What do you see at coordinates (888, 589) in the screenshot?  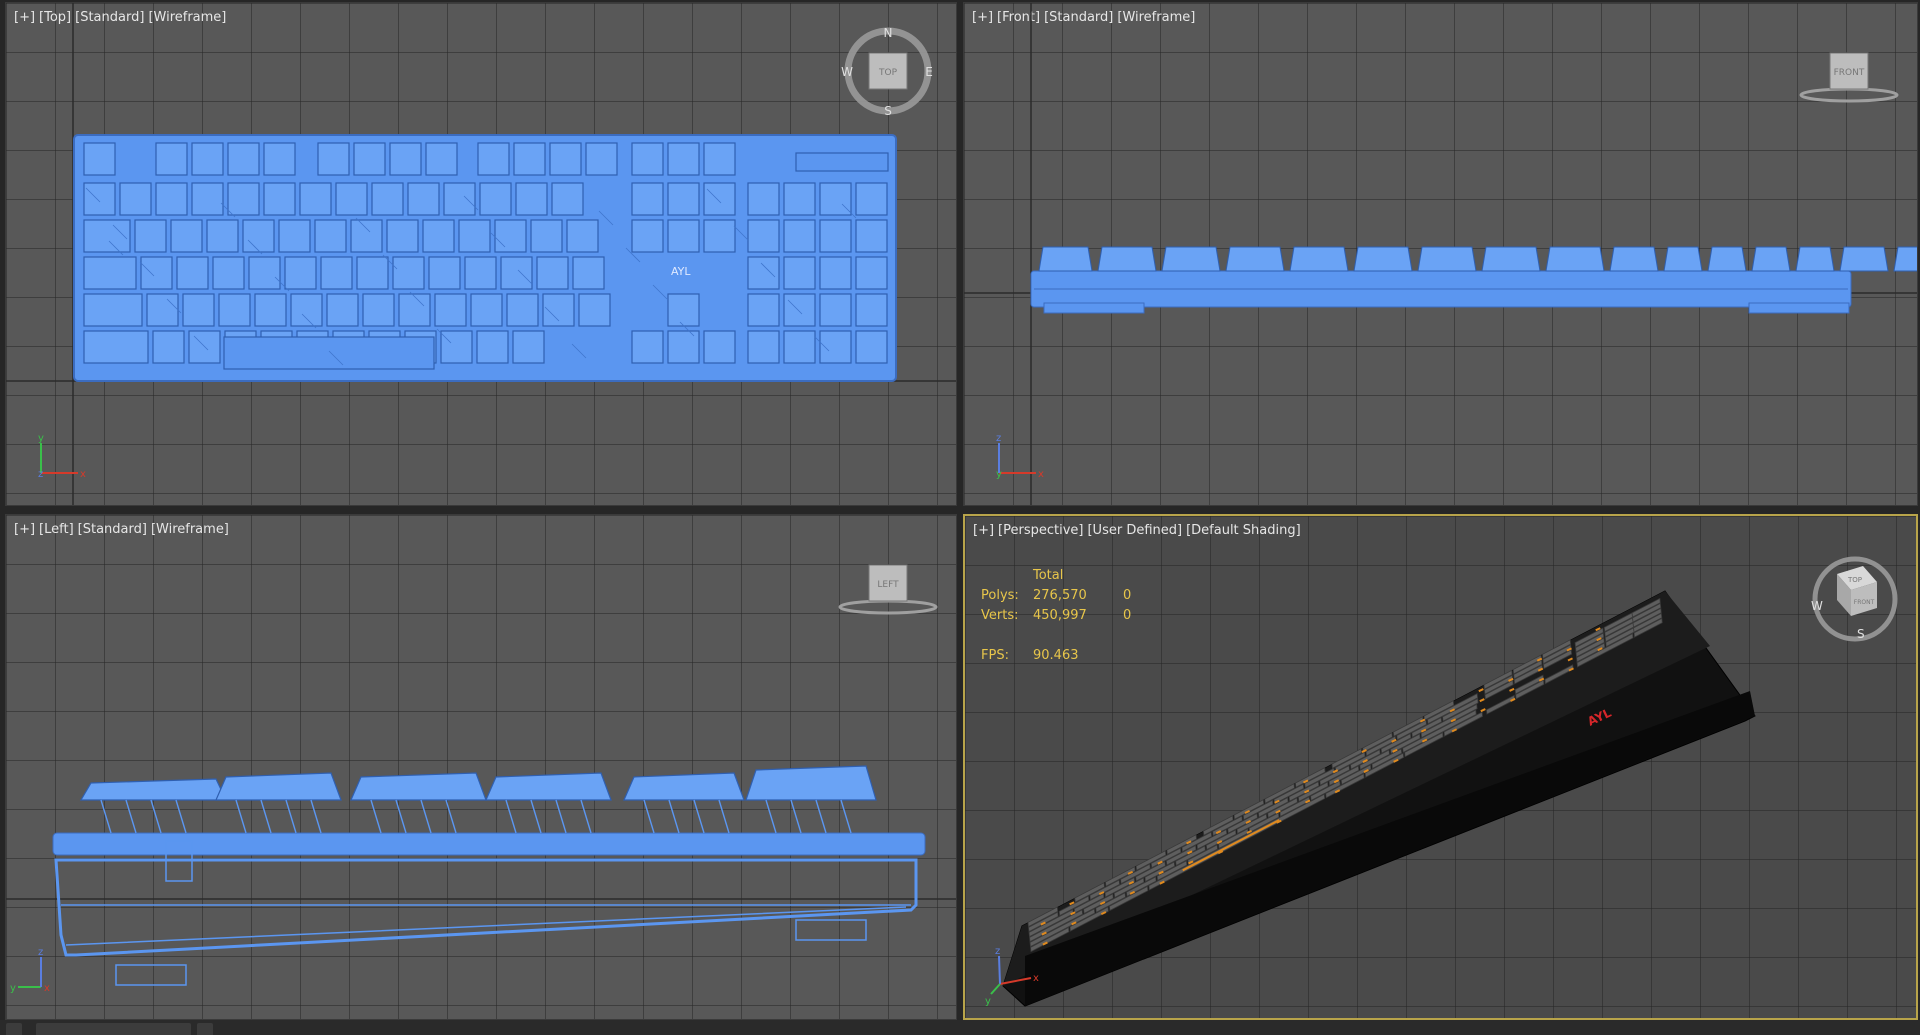 I see `viewcube-left: LEFT` at bounding box center [888, 589].